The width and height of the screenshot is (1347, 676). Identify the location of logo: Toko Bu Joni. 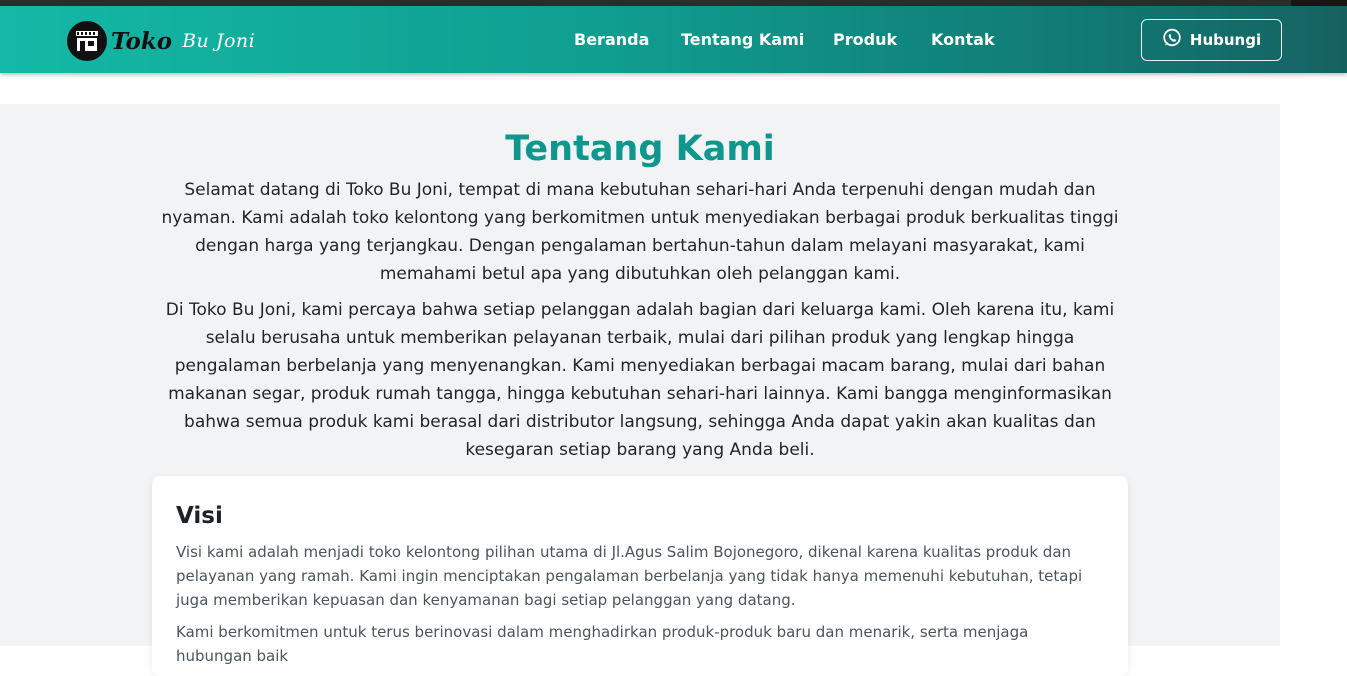
(161, 41).